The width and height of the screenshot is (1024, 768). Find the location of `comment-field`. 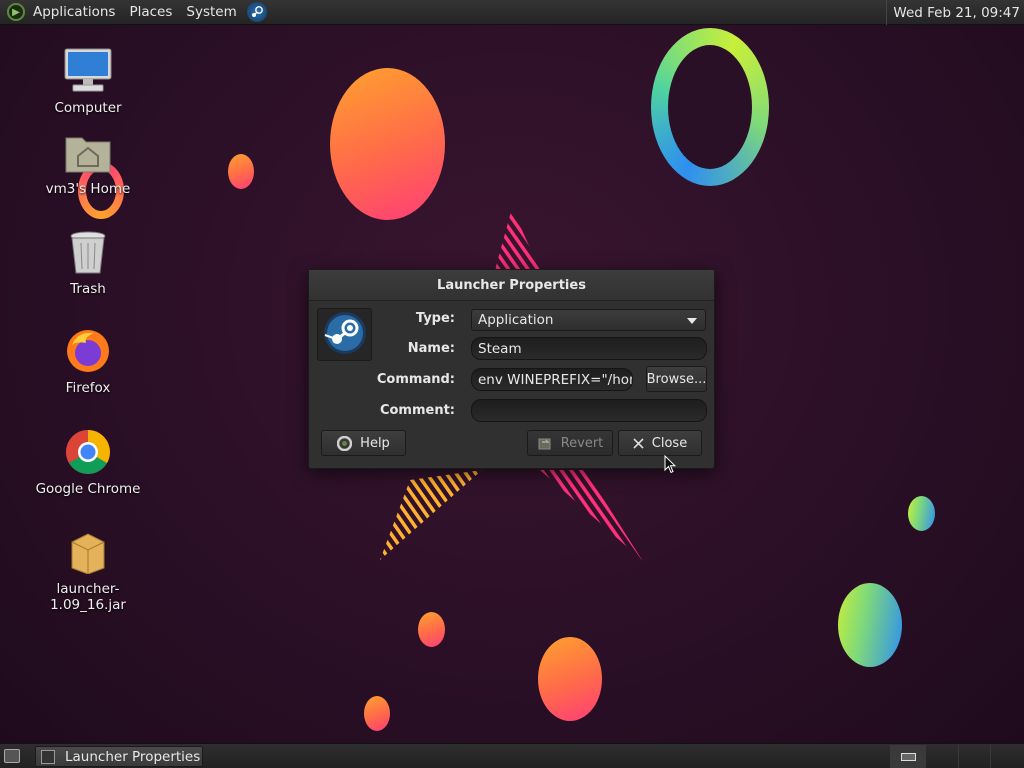

comment-field is located at coordinates (589, 410).